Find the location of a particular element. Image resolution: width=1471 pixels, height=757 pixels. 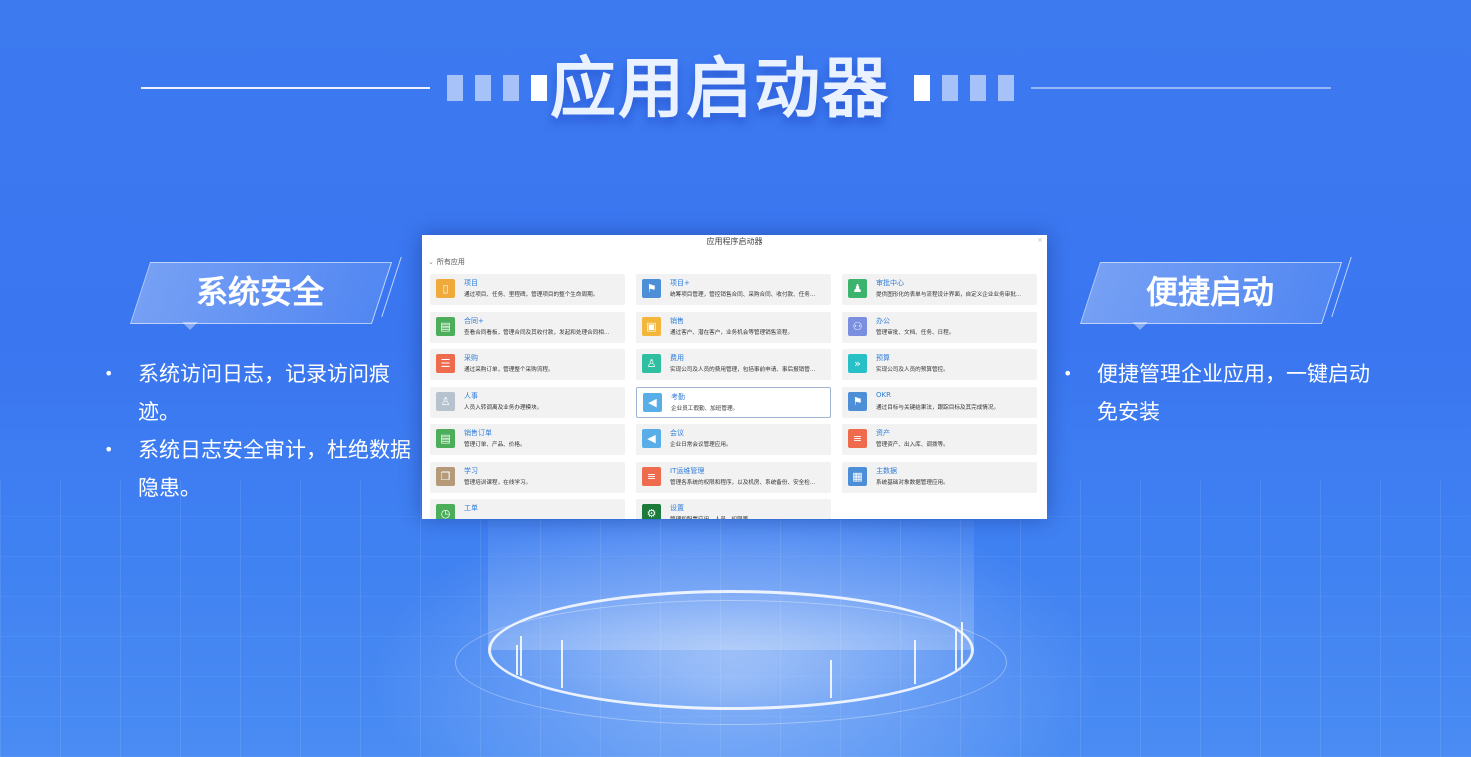

app-description: 企业员工假勤、加班管理。 is located at coordinates (705, 408).